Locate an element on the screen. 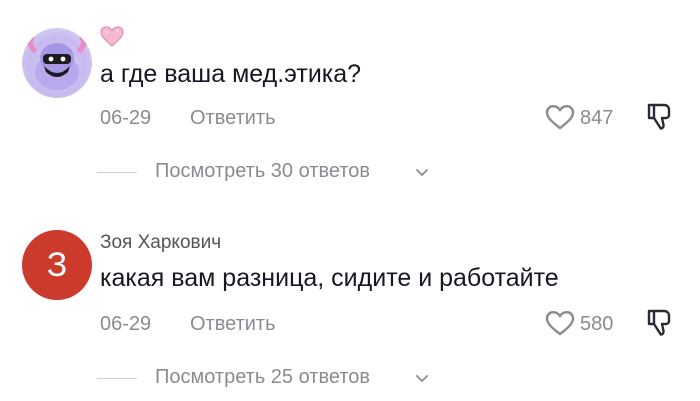  comment-text: какая вам разница, сидите и работайте is located at coordinates (329, 278).